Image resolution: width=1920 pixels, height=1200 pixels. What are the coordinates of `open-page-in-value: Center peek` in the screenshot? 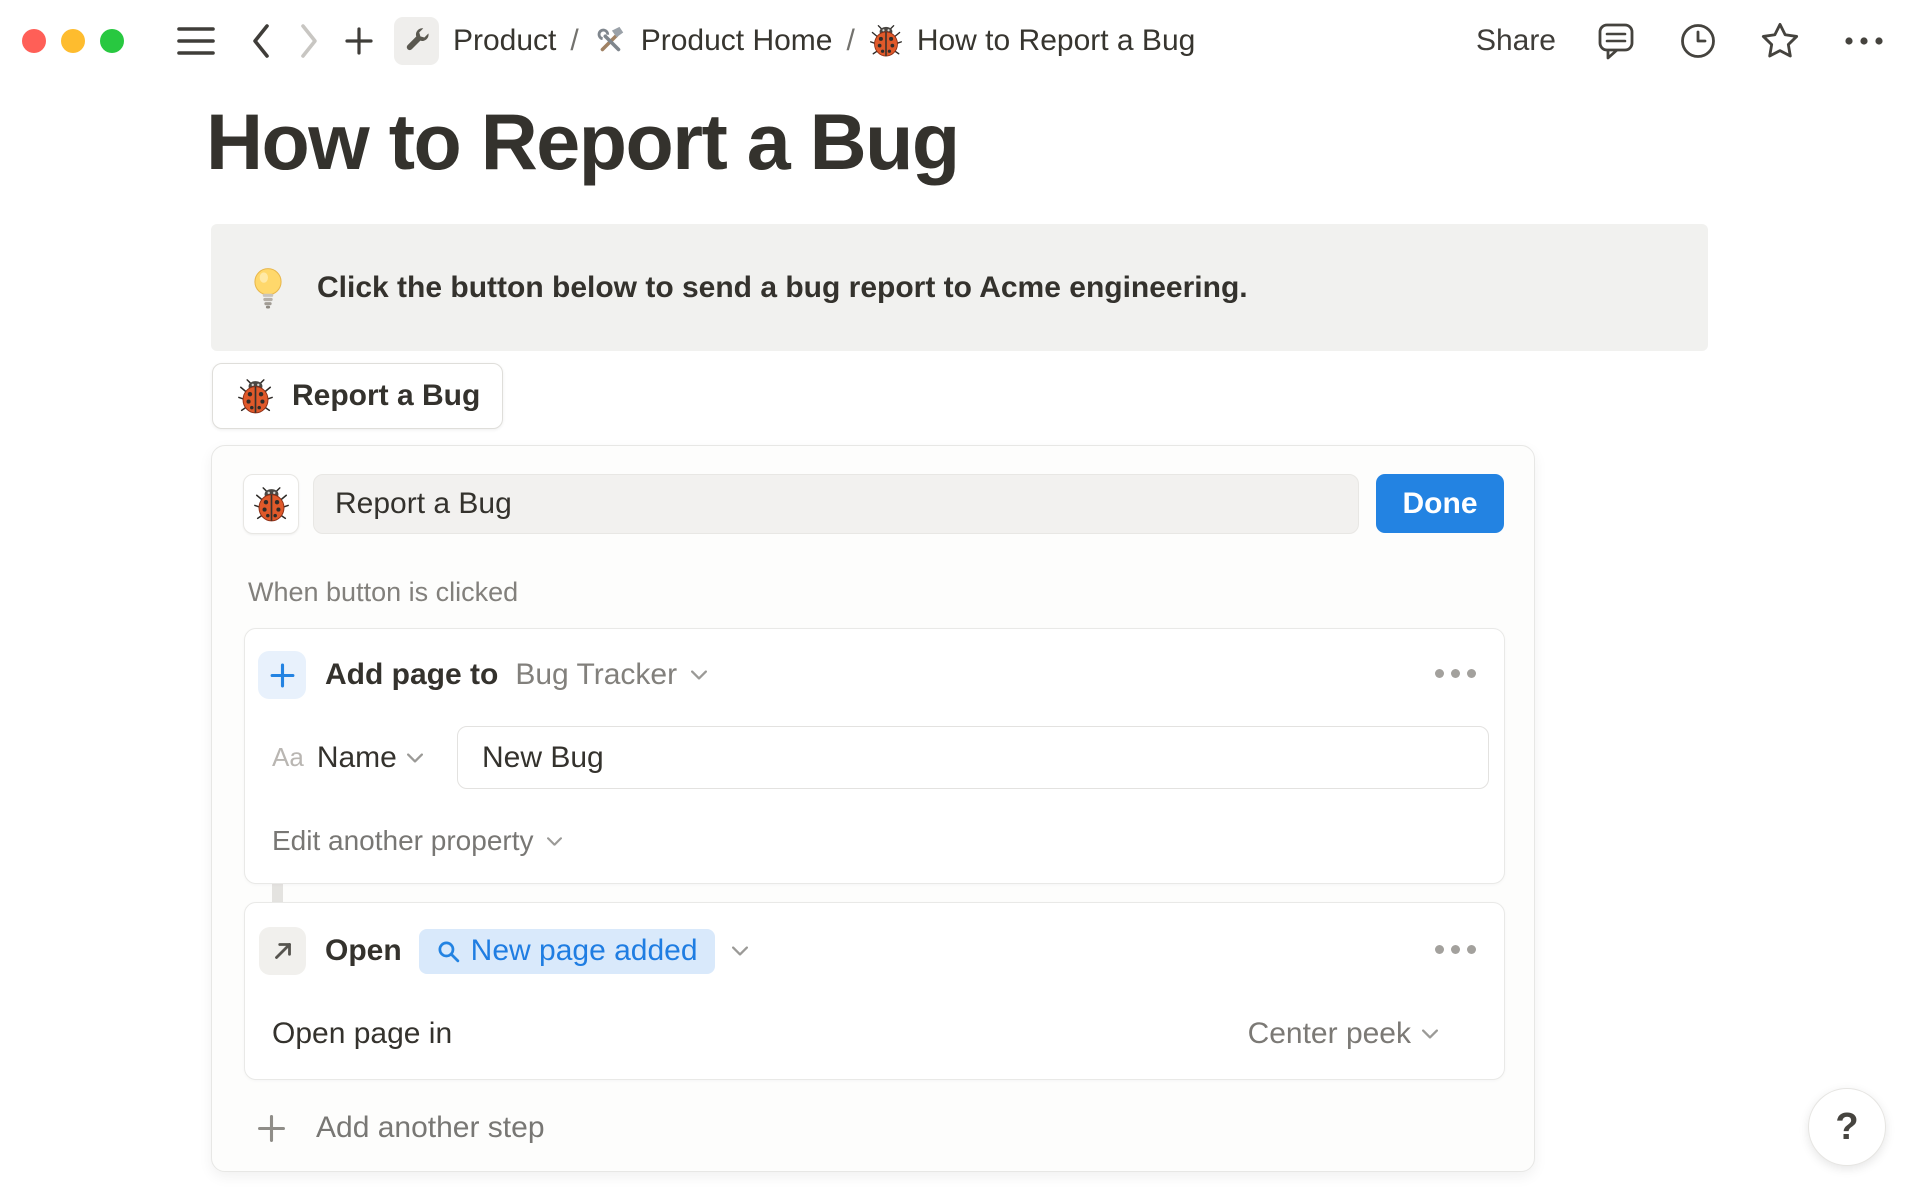 It's located at (1329, 1033).